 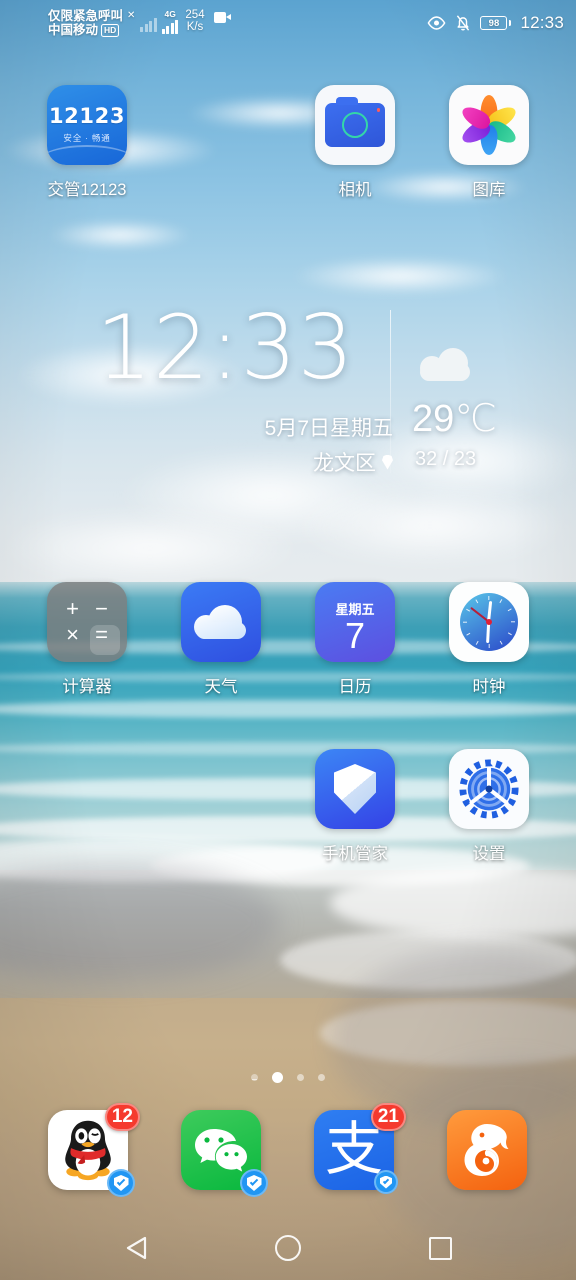 I want to click on app-12123-icon-subtext: 安全 · 畅通, so click(x=87, y=138).